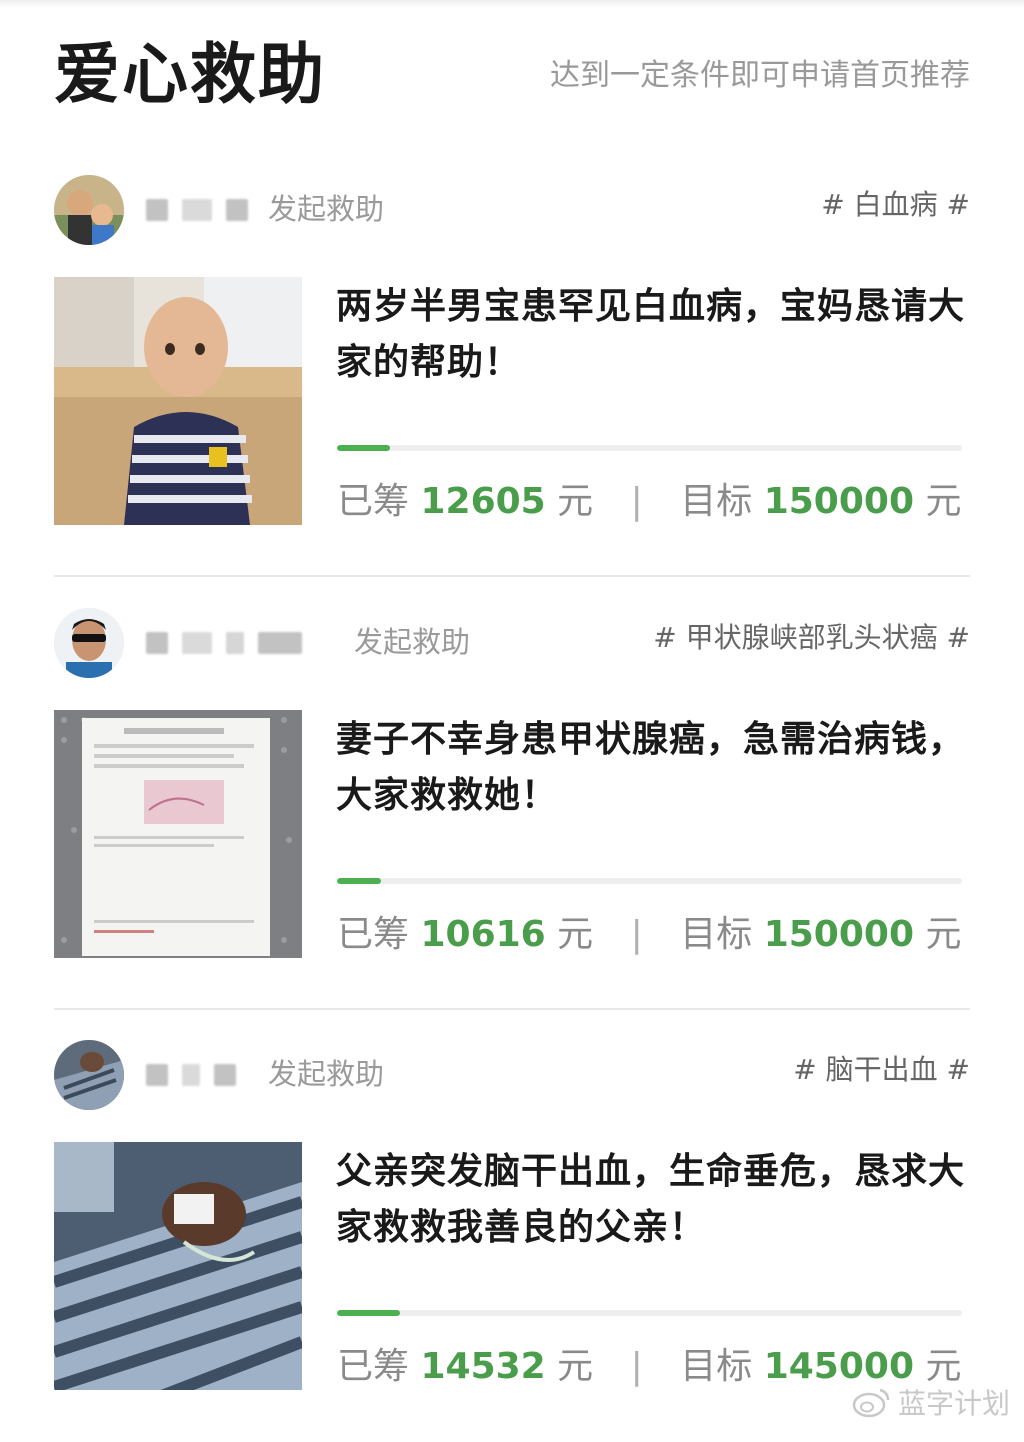  I want to click on disease-tag: # 甲状腺峡部乳头状癌 #, so click(811, 638).